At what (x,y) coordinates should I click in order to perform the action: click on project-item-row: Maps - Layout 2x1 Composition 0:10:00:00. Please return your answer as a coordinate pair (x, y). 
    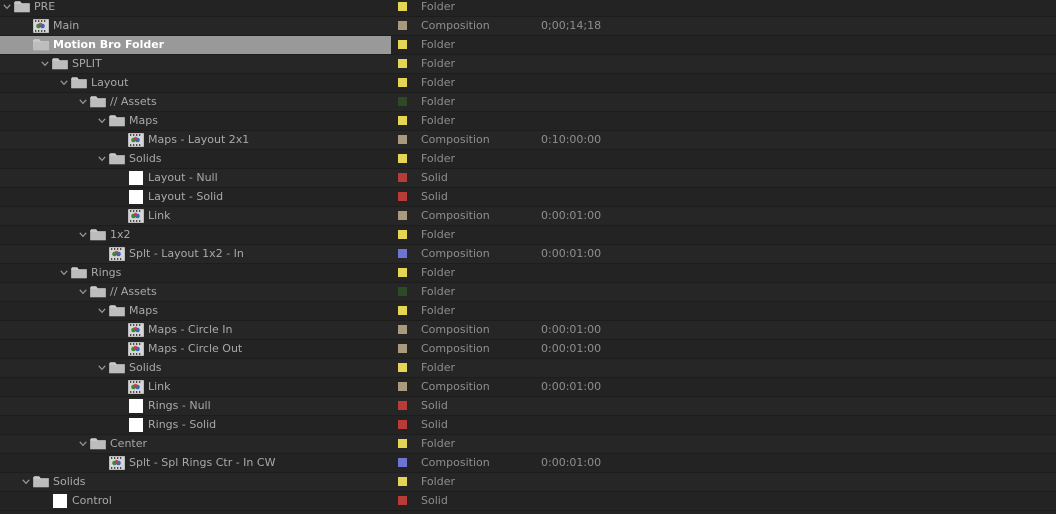
    Looking at the image, I should click on (528, 140).